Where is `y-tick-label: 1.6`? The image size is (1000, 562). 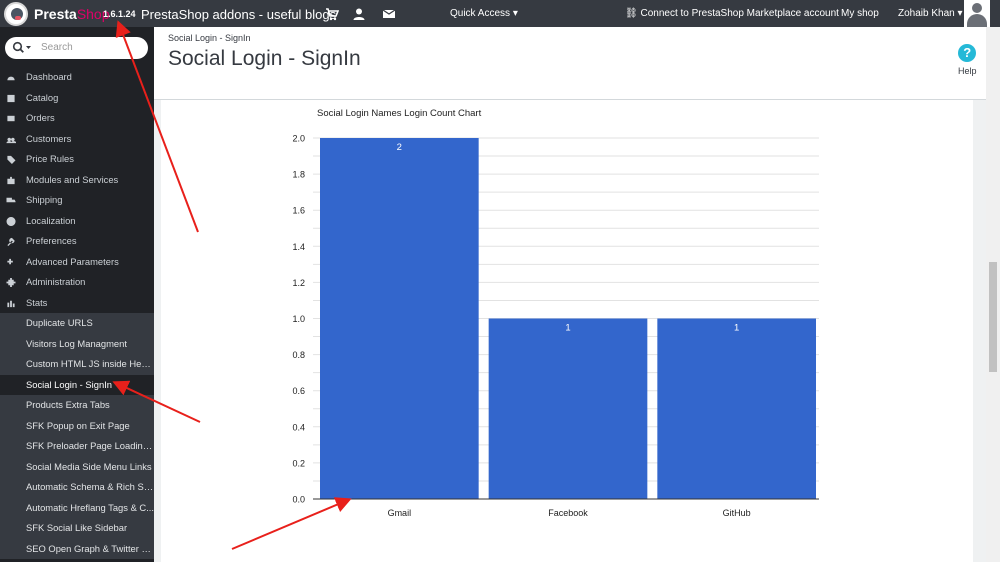 y-tick-label: 1.6 is located at coordinates (298, 211).